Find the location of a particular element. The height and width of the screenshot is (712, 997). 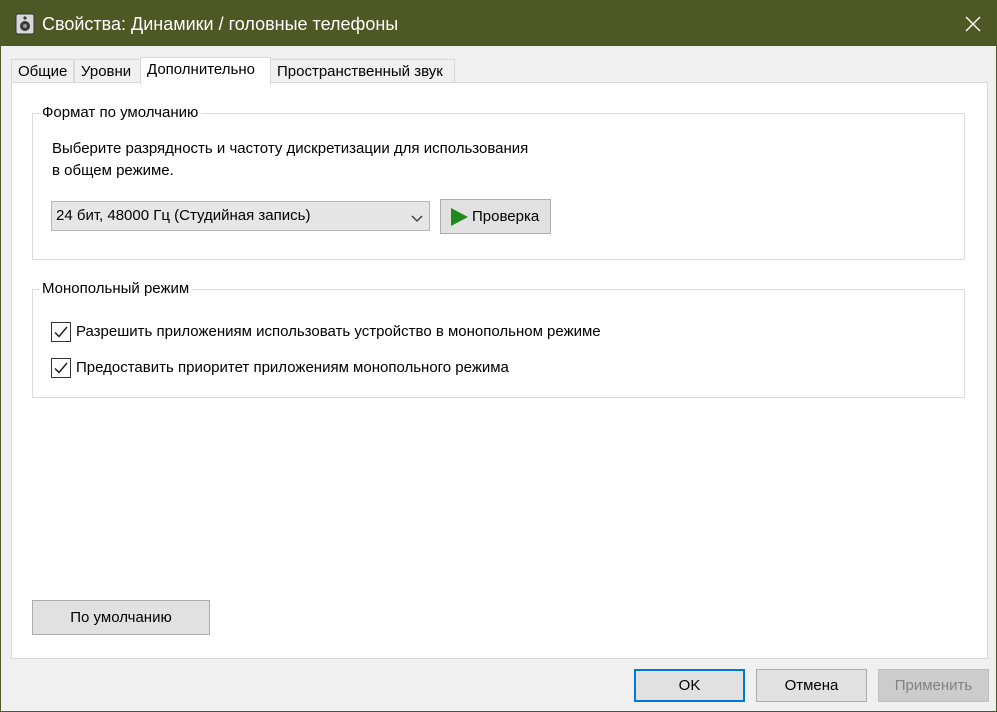

test-button: Проверка is located at coordinates (495, 216).